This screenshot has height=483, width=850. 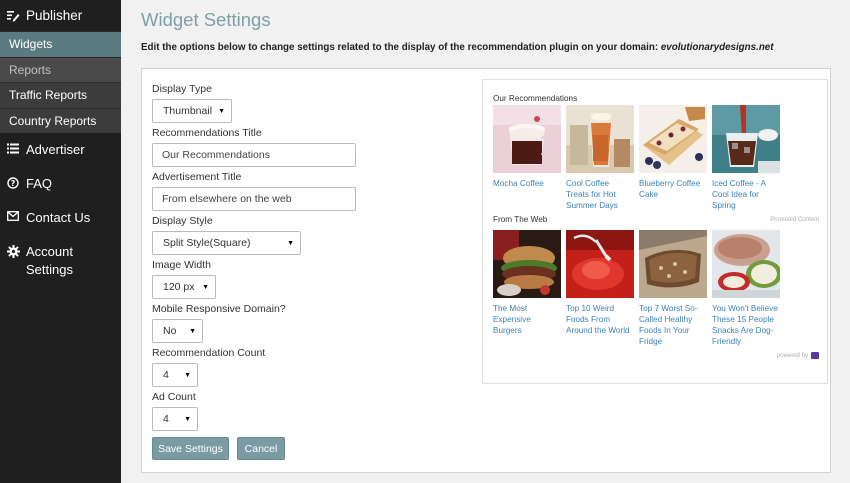 What do you see at coordinates (535, 98) in the screenshot?
I see `recommendations-heading: Our Recommendations` at bounding box center [535, 98].